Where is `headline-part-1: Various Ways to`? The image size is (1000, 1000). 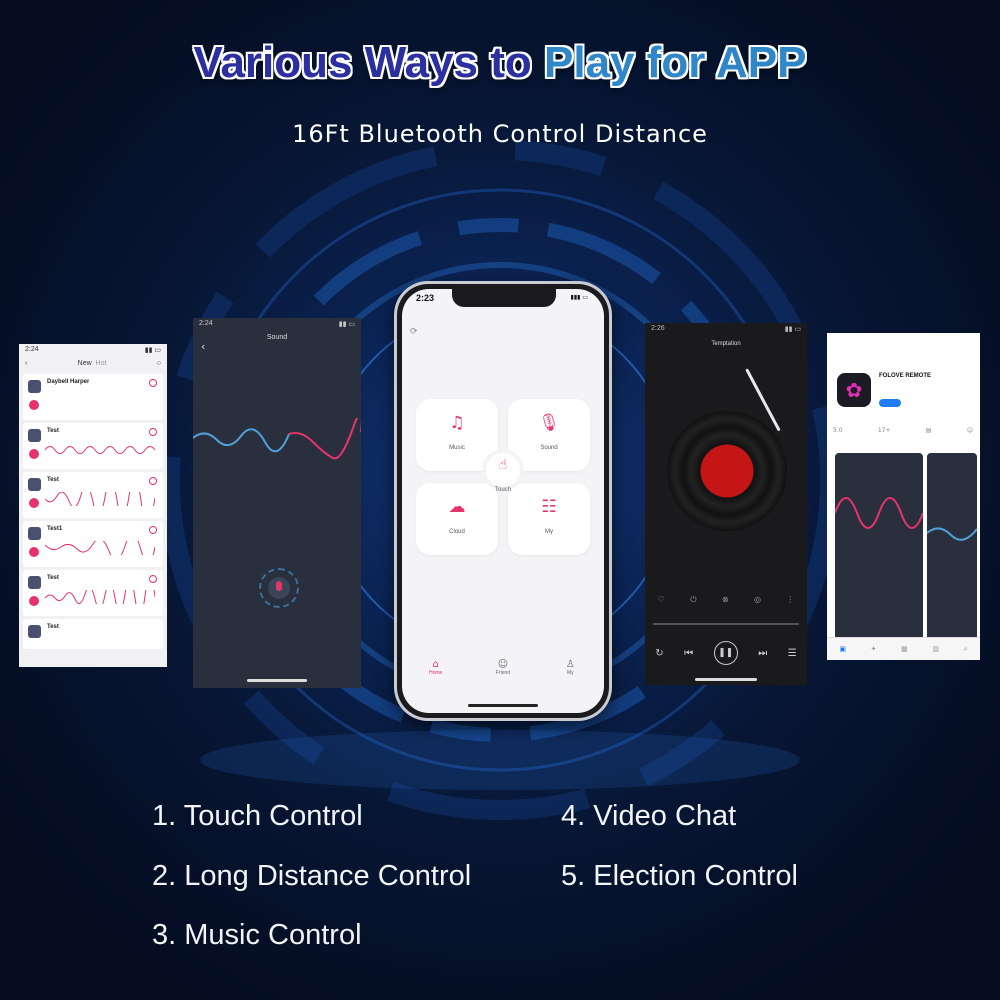 headline-part-1: Various Ways to is located at coordinates (369, 62).